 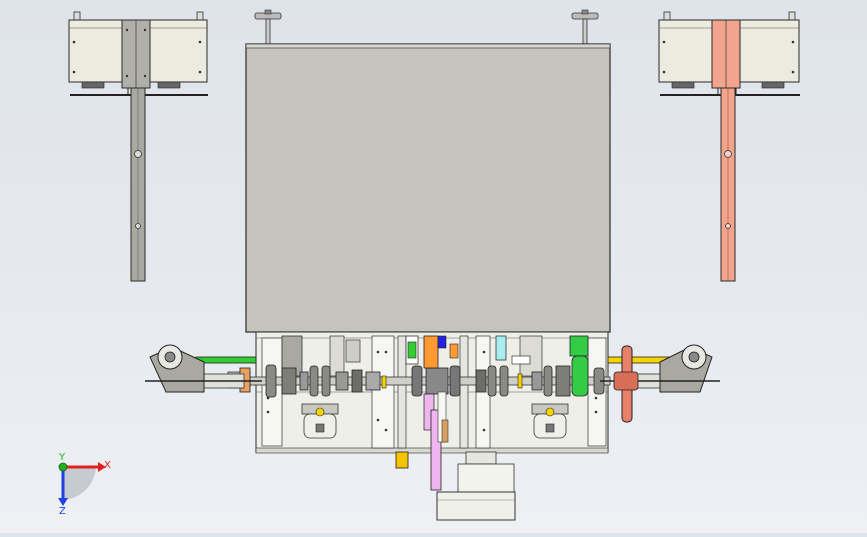 What do you see at coordinates (107, 465) in the screenshot?
I see `triad-x-label: X` at bounding box center [107, 465].